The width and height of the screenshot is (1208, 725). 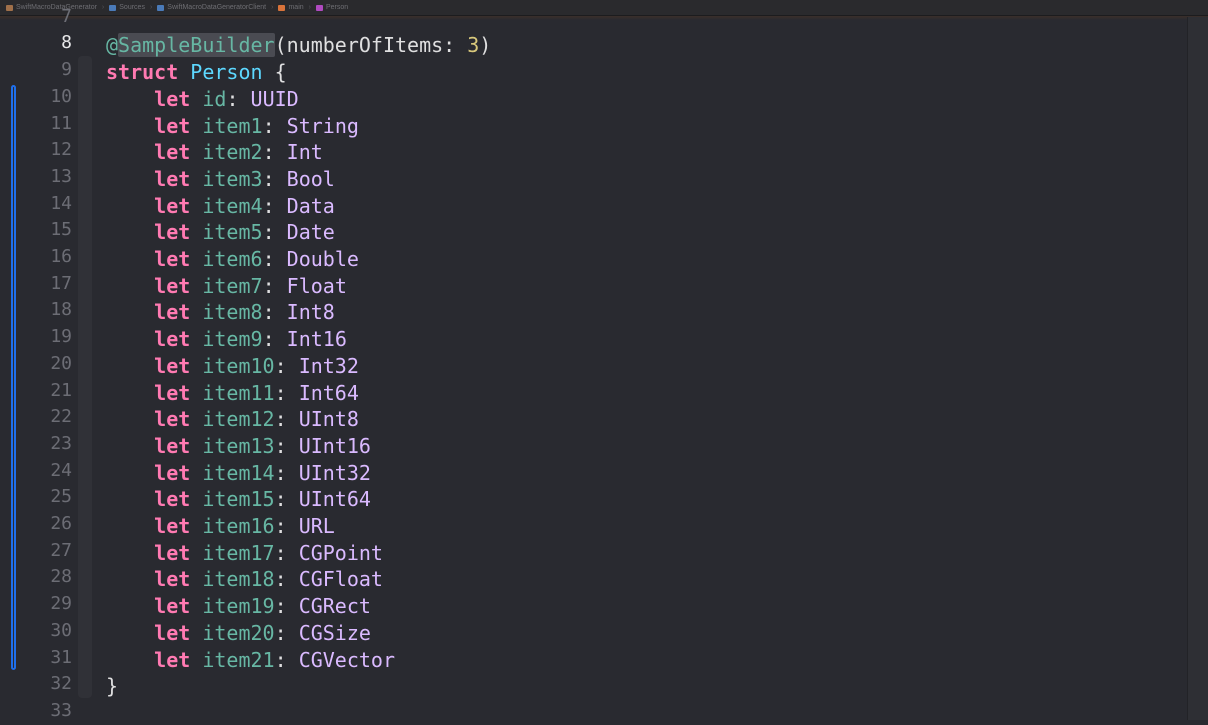 What do you see at coordinates (61, 363) in the screenshot?
I see `line-number: 20` at bounding box center [61, 363].